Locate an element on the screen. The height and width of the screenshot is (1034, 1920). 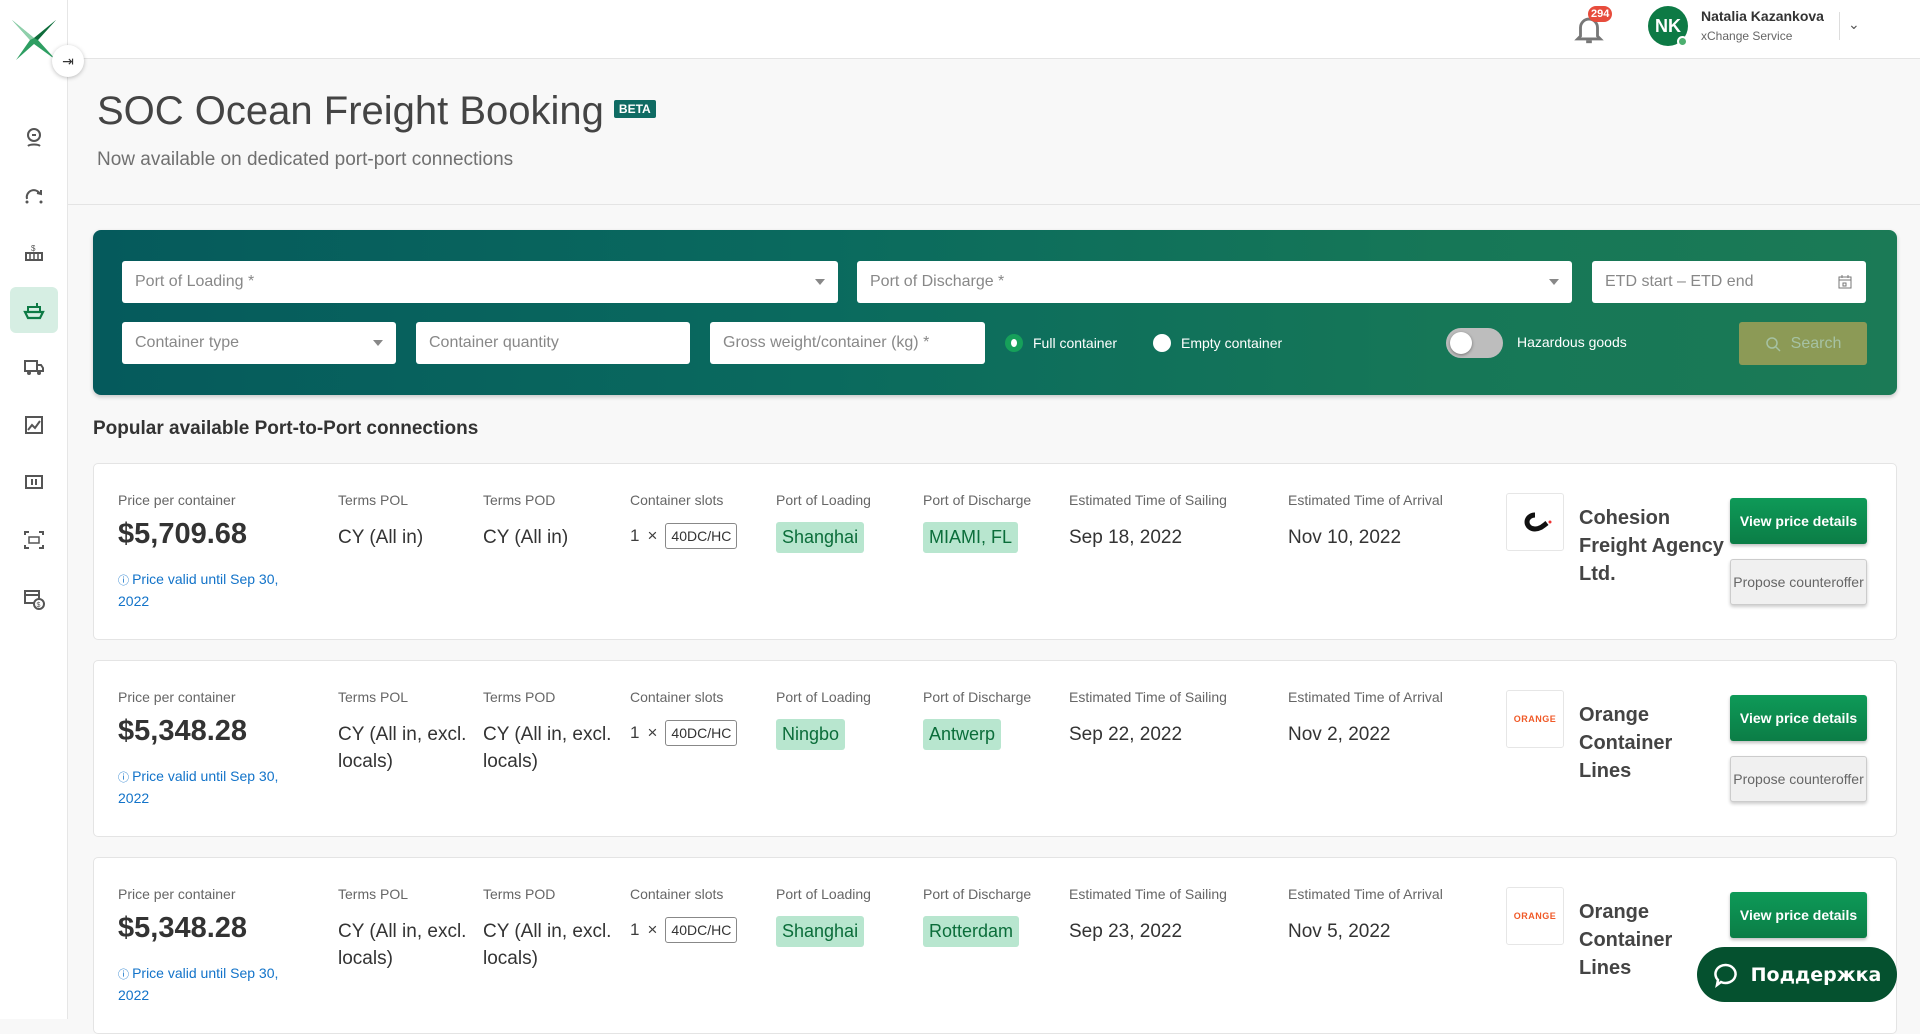
sidebar-item-container is located at coordinates (34, 482).